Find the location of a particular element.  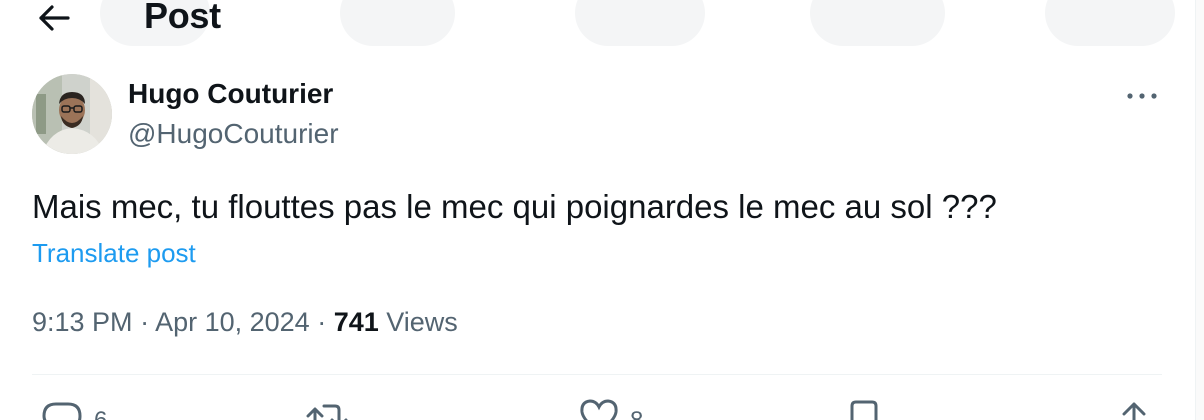

heart-icon is located at coordinates (599, 408).